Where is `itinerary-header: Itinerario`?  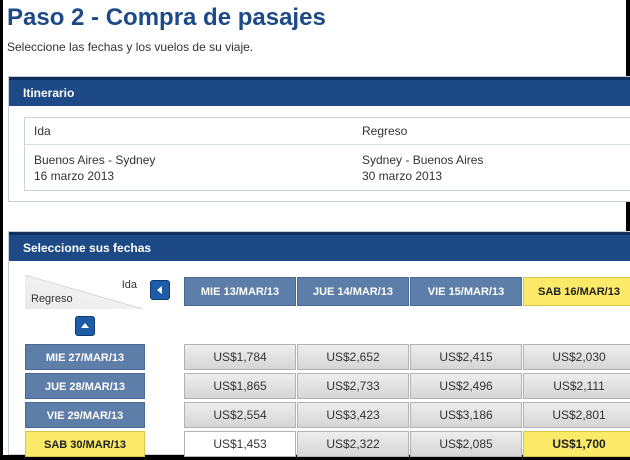
itinerary-header: Itinerario is located at coordinates (319, 91).